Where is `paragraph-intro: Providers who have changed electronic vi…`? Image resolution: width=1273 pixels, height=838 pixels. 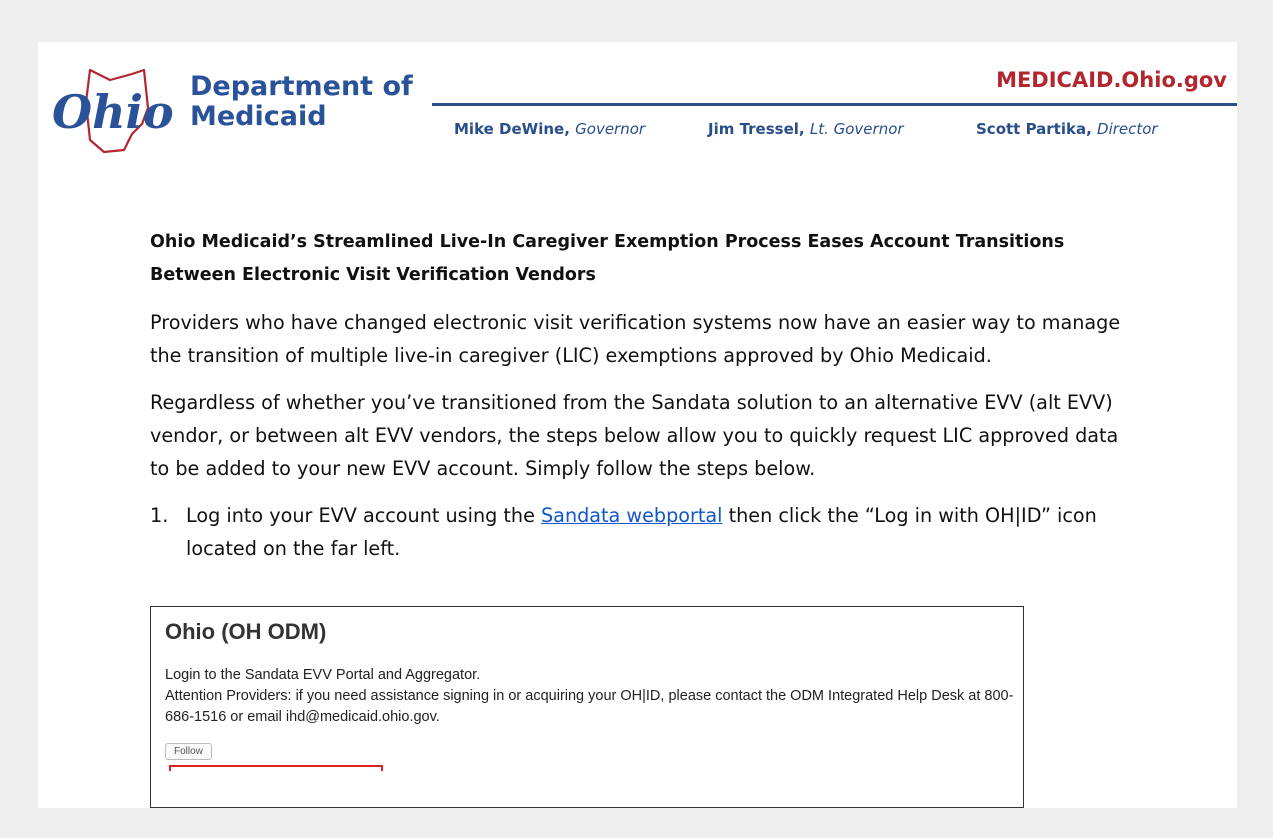 paragraph-intro: Providers who have changed electronic vi… is located at coordinates (635, 339).